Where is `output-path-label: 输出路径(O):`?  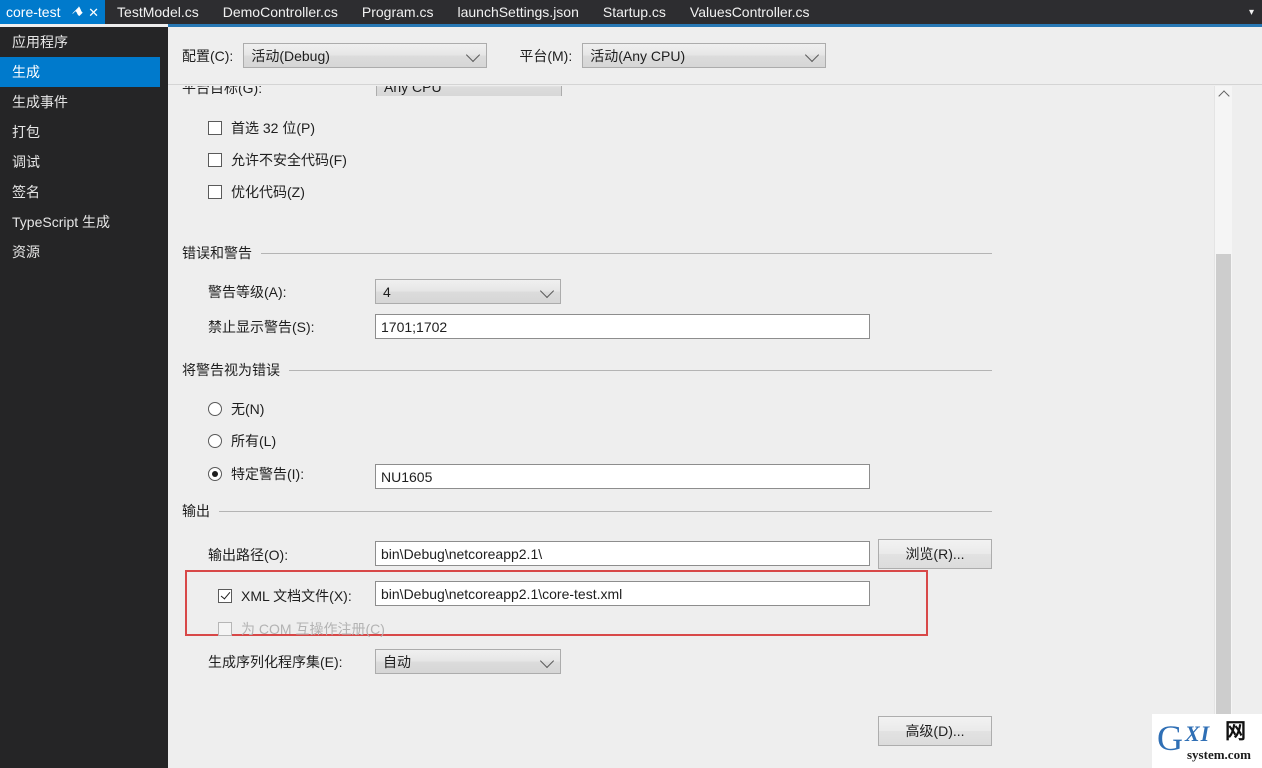 output-path-label: 输出路径(O): is located at coordinates (248, 555).